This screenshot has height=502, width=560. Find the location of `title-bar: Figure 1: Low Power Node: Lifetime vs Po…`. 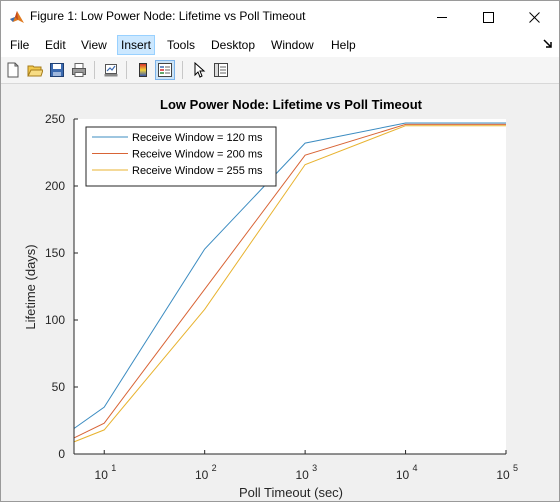

title-bar: Figure 1: Low Power Node: Lifetime vs Po… is located at coordinates (280, 17).